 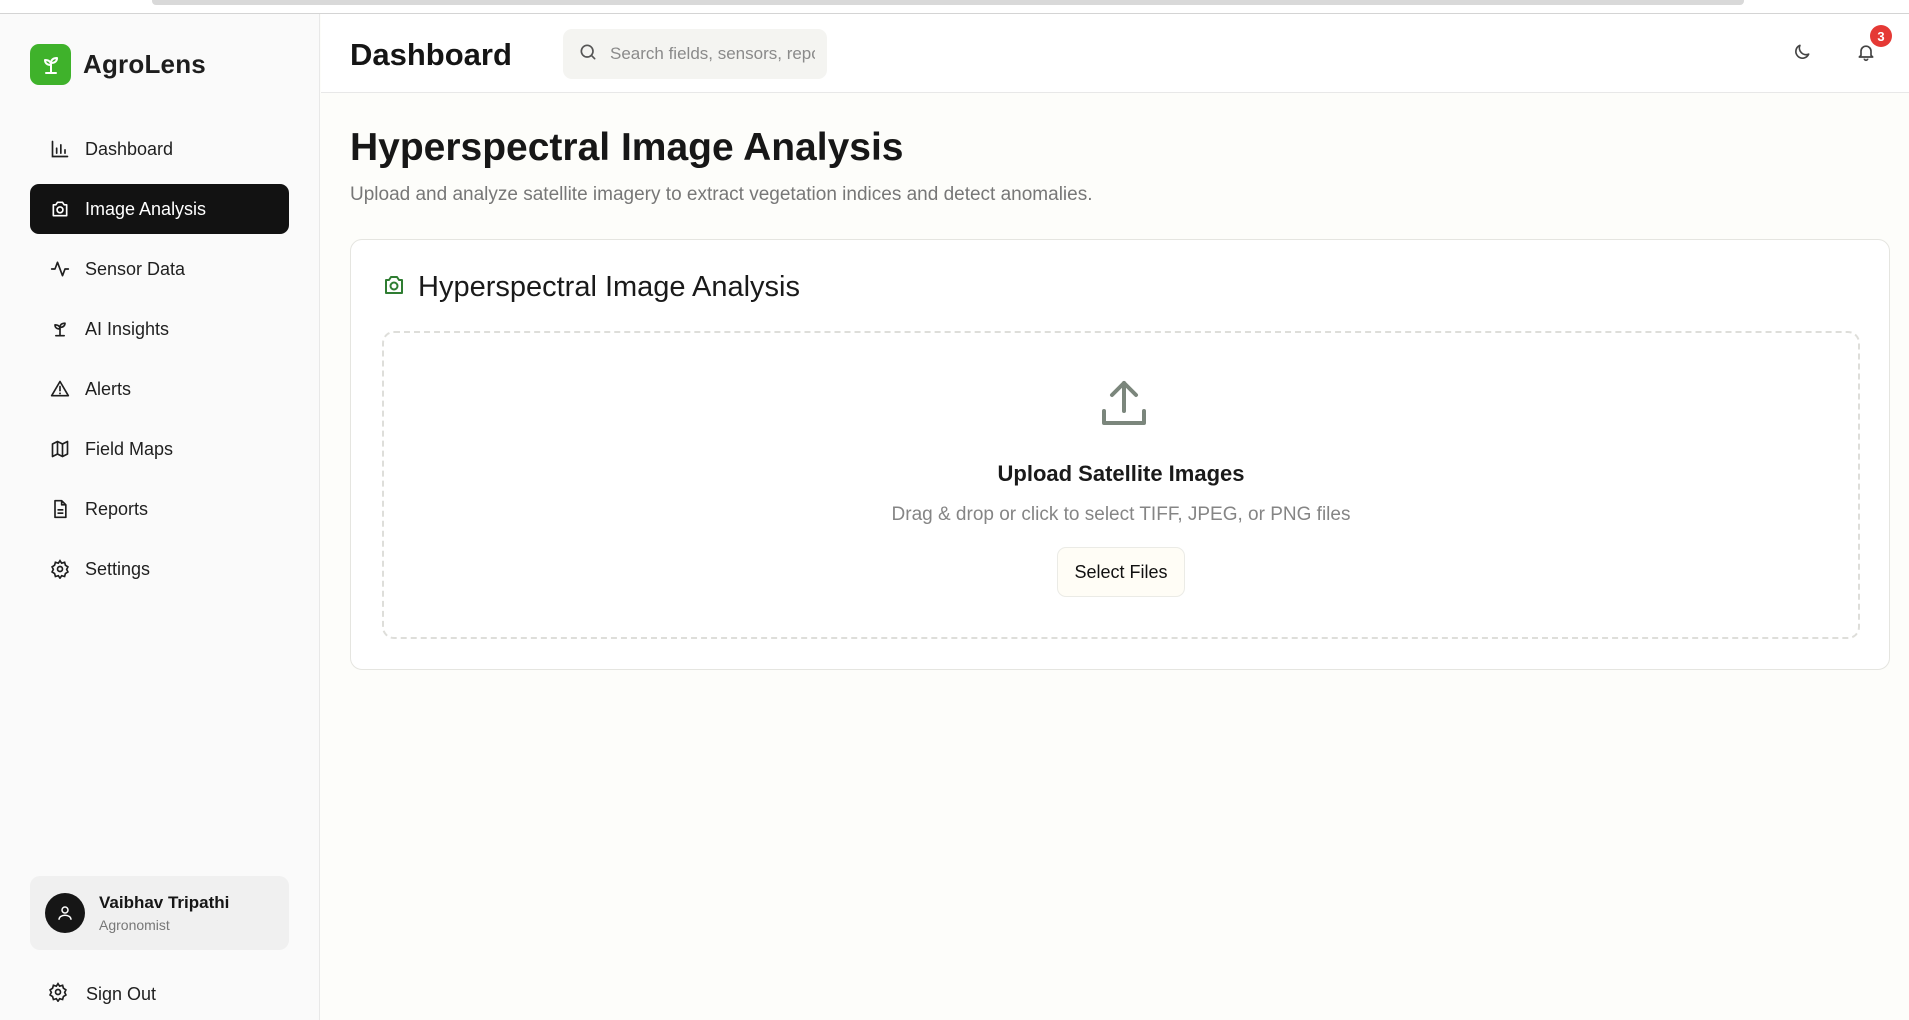 What do you see at coordinates (60, 149) in the screenshot?
I see `bar-chart-icon` at bounding box center [60, 149].